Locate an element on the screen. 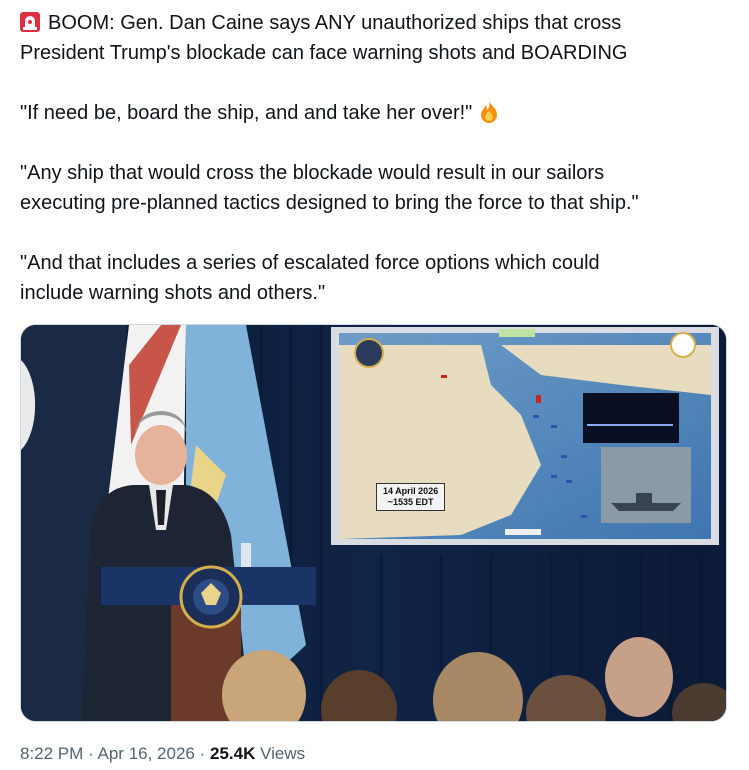 The image size is (749, 770). views-count: 25.4K is located at coordinates (232, 753).